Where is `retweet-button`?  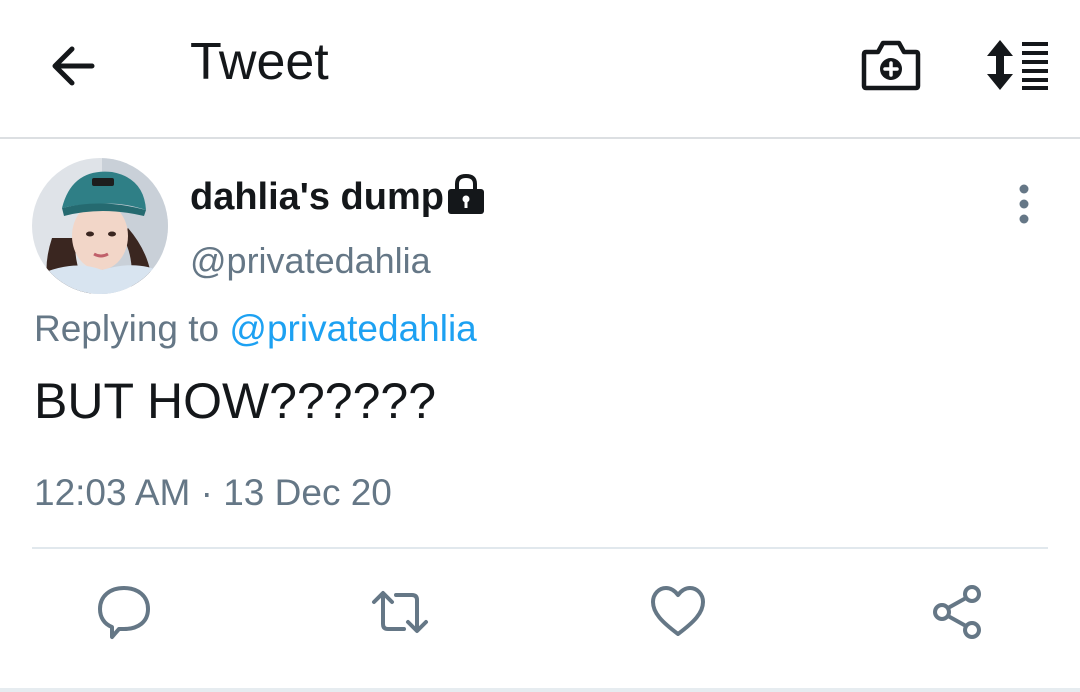 retweet-button is located at coordinates (400, 612).